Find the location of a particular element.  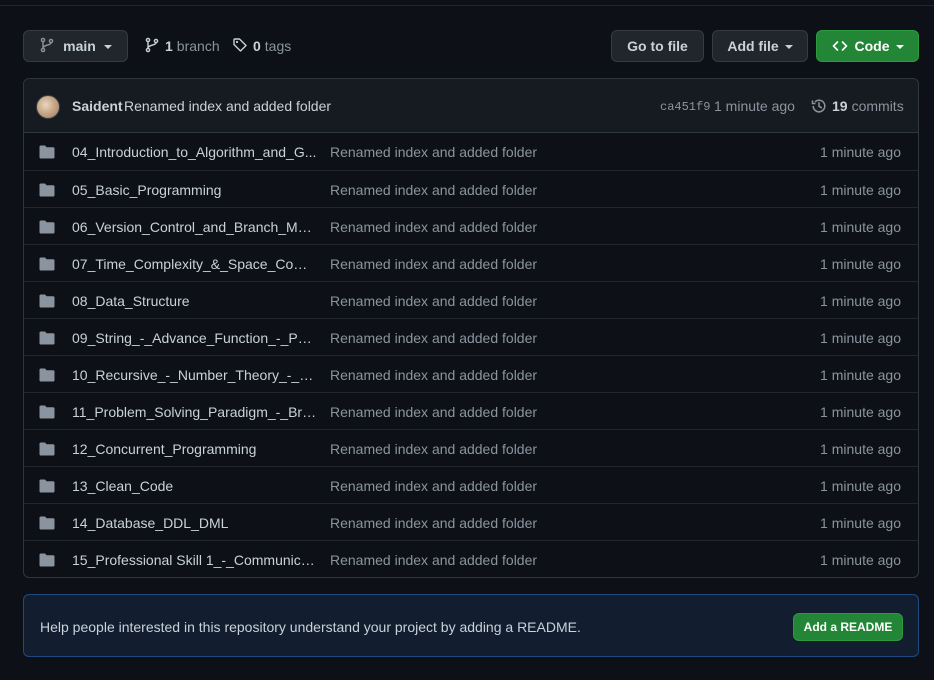

file-name-link: 13_Clean_Code is located at coordinates (194, 486).